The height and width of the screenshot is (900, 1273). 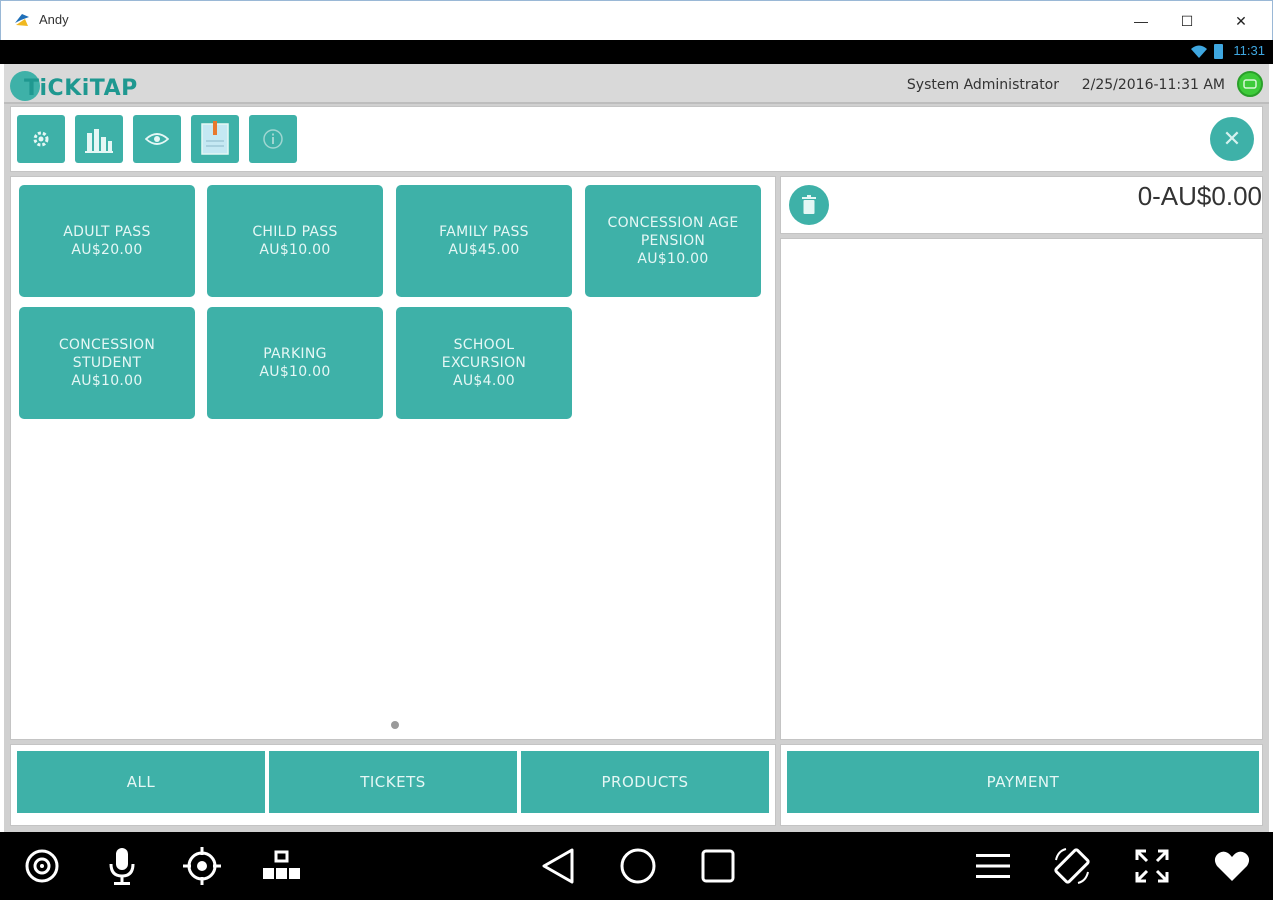 I want to click on product-name: PARKING, so click(x=295, y=354).